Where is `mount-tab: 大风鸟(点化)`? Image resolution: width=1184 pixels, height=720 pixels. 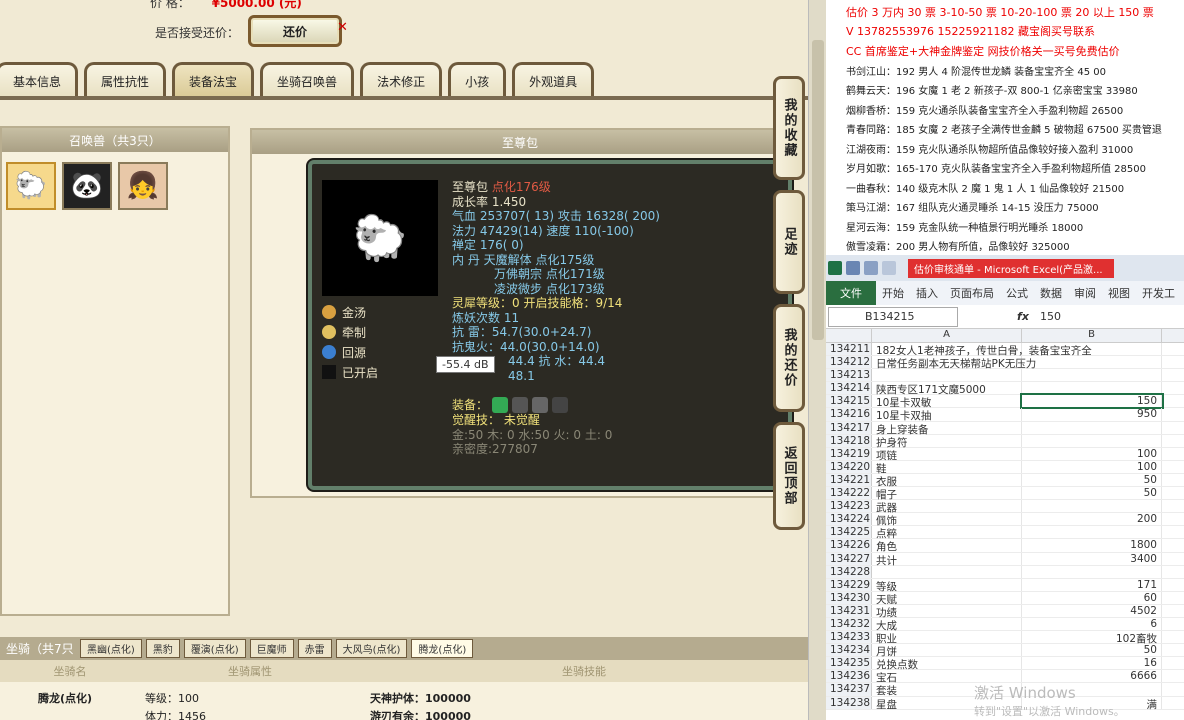
mount-tab: 大风鸟(点化) is located at coordinates (371, 648).